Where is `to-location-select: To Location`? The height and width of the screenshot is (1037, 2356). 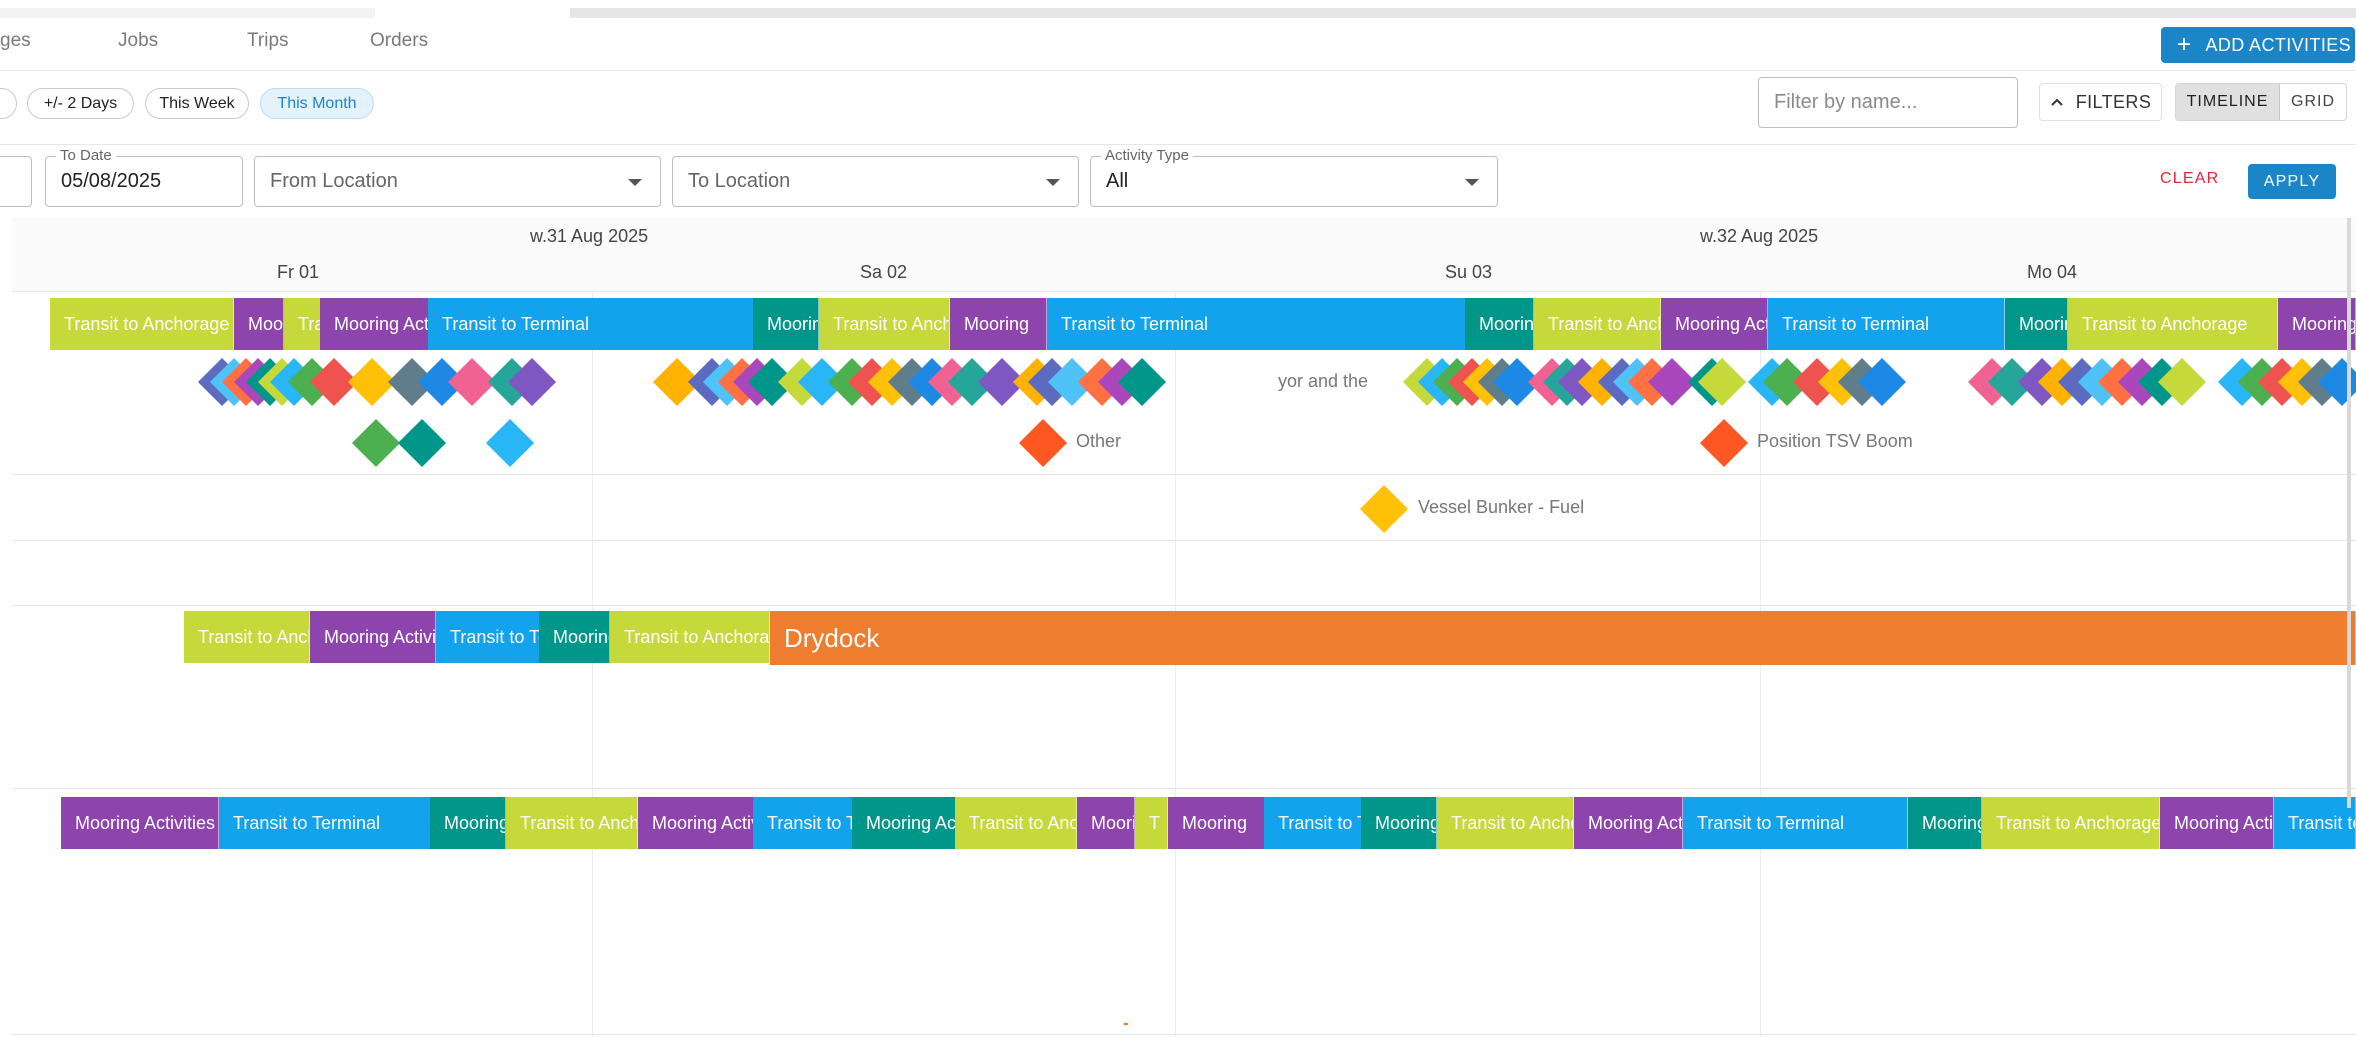
to-location-select: To Location is located at coordinates (875, 181).